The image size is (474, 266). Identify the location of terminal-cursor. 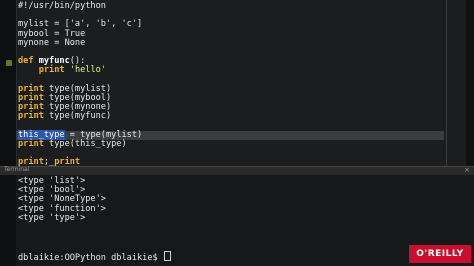
(167, 255).